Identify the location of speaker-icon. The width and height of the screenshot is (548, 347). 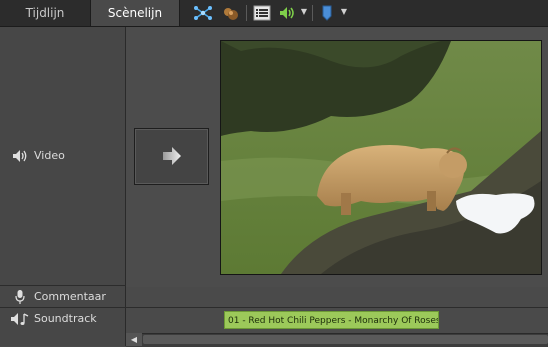
(21, 156).